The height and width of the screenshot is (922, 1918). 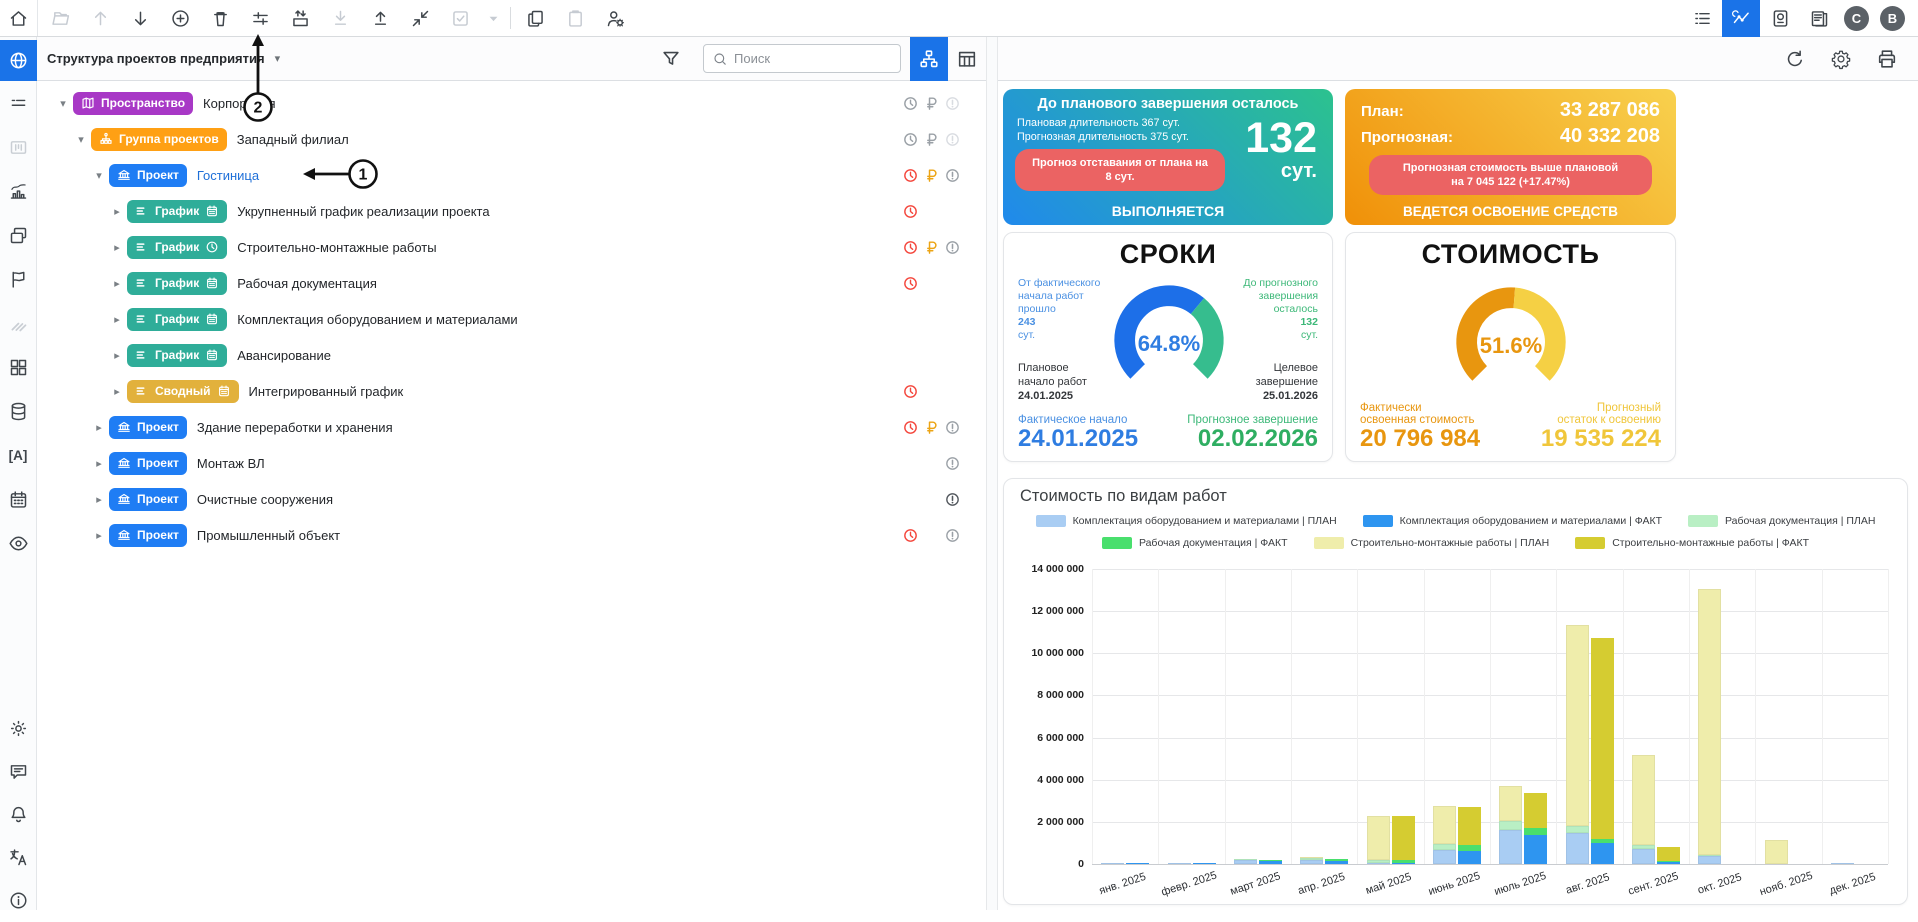 I want to click on sidebar-info-button, so click(x=18, y=900).